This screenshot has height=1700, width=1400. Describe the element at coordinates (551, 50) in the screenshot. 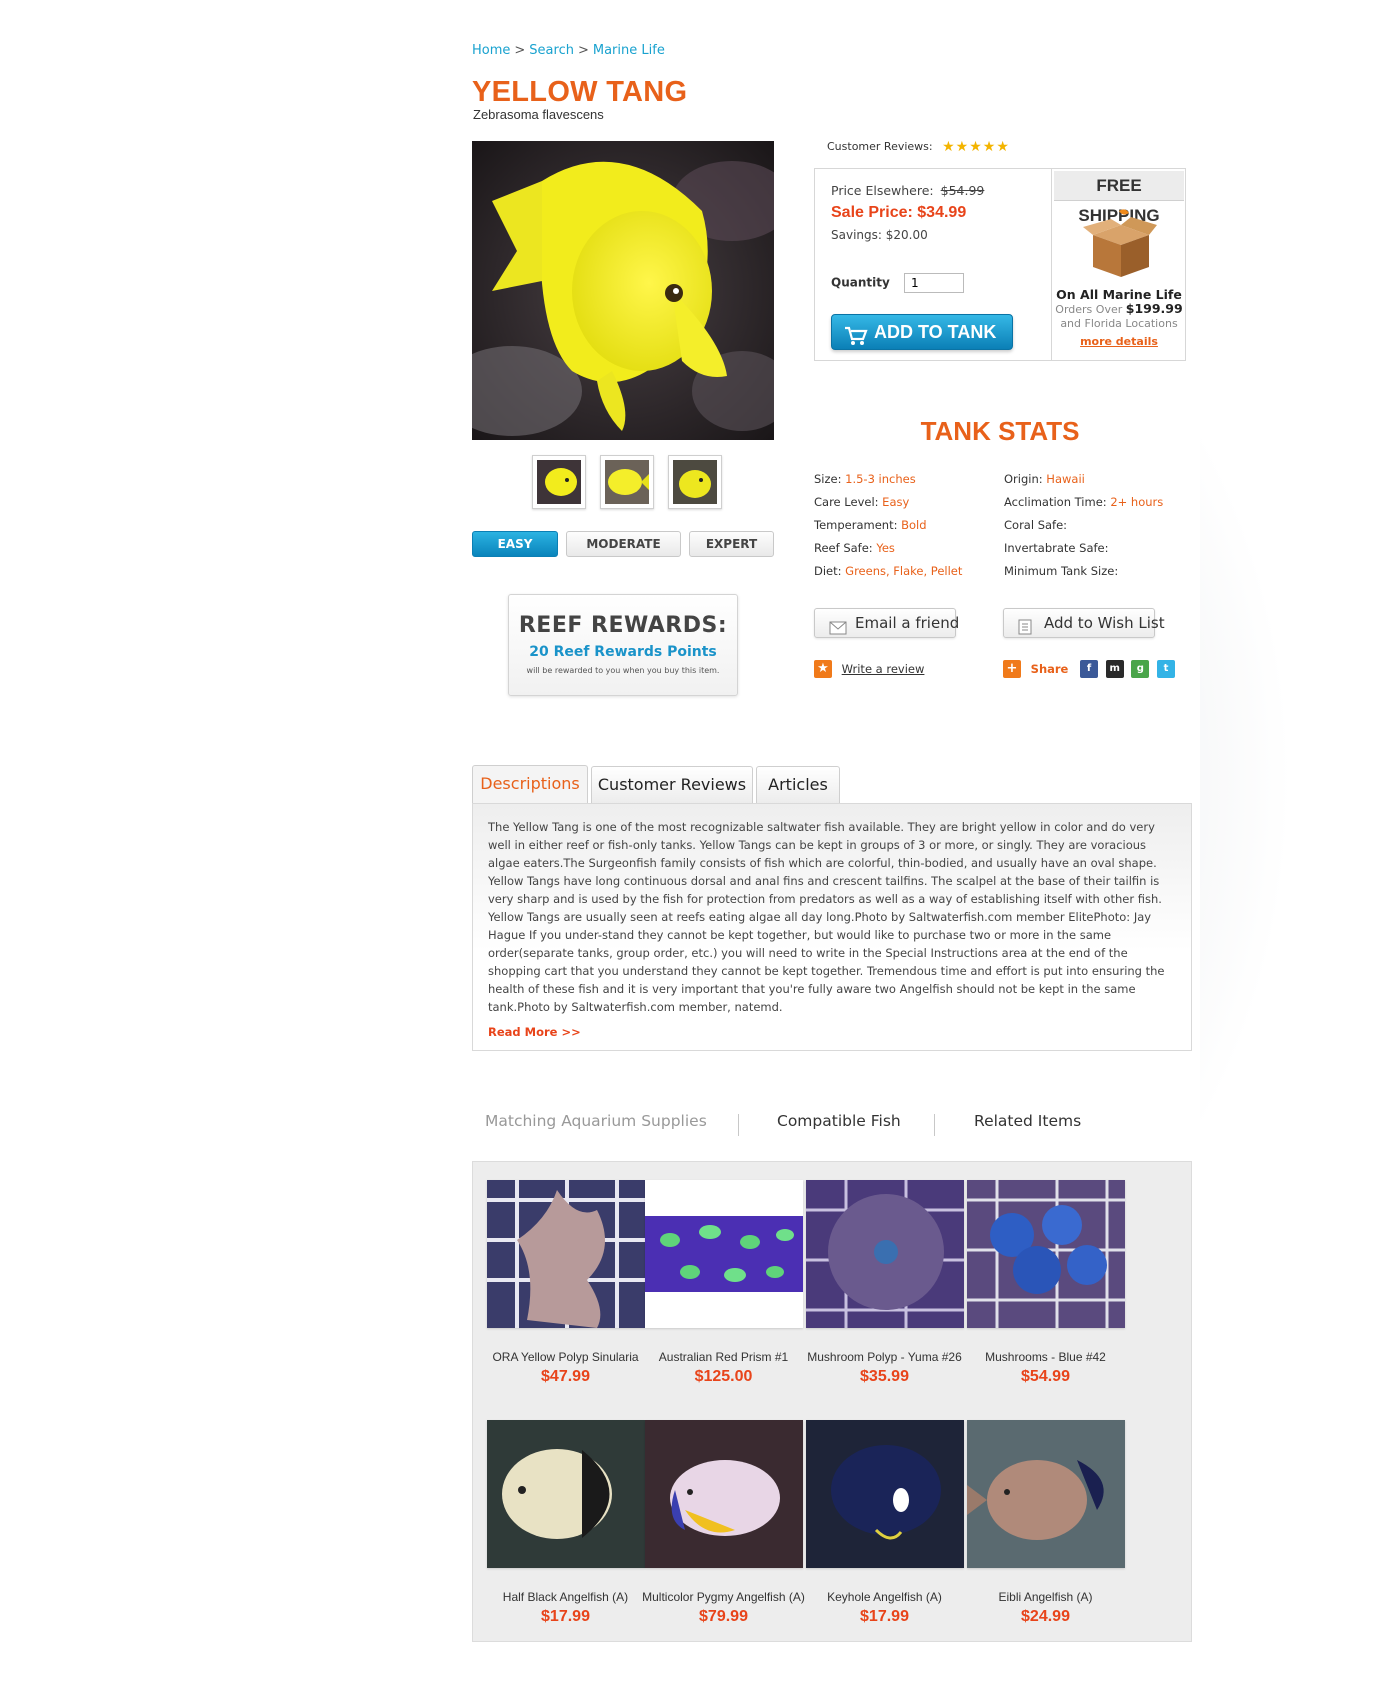

I see `breadcrumb-search: Search` at that location.